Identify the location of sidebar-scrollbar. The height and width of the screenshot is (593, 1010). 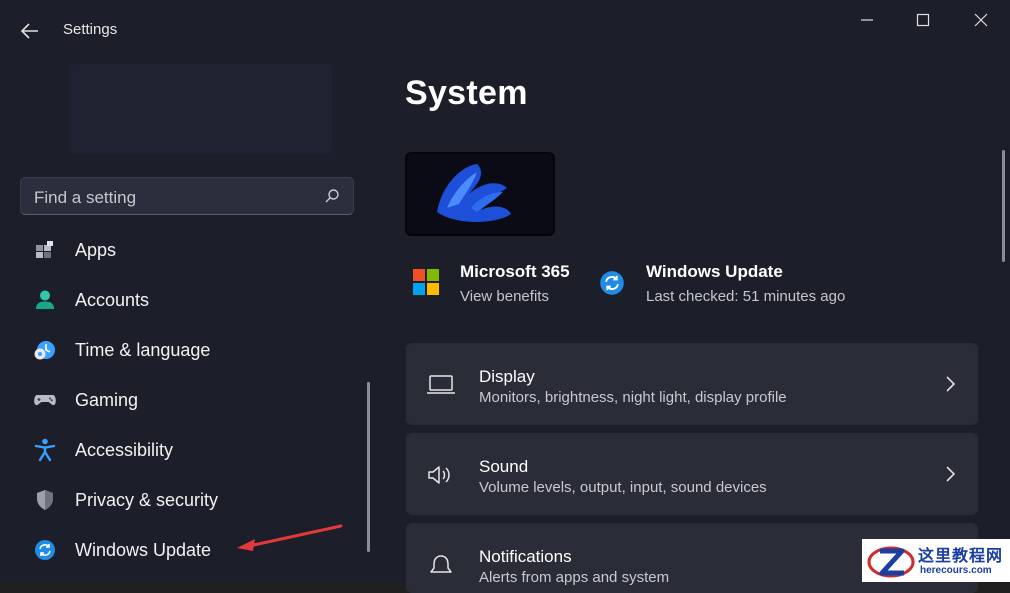
(368, 467).